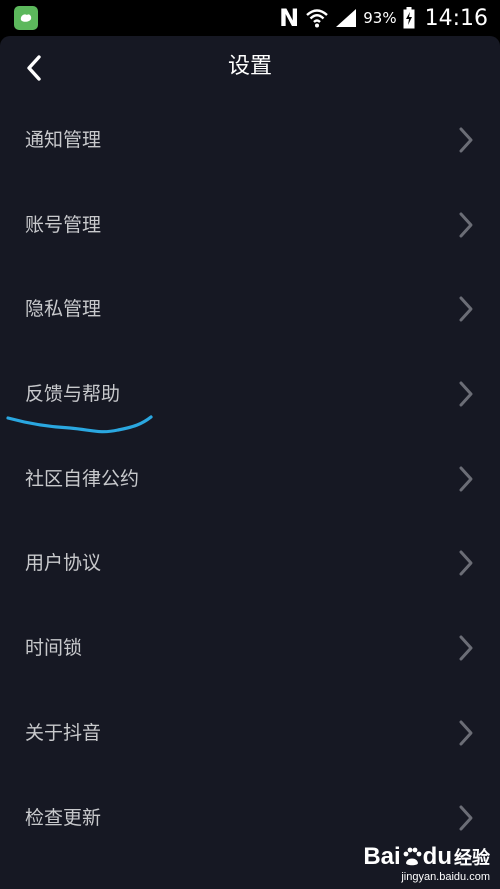  What do you see at coordinates (63, 732) in the screenshot?
I see `menu-item-label: 关于抖音` at bounding box center [63, 732].